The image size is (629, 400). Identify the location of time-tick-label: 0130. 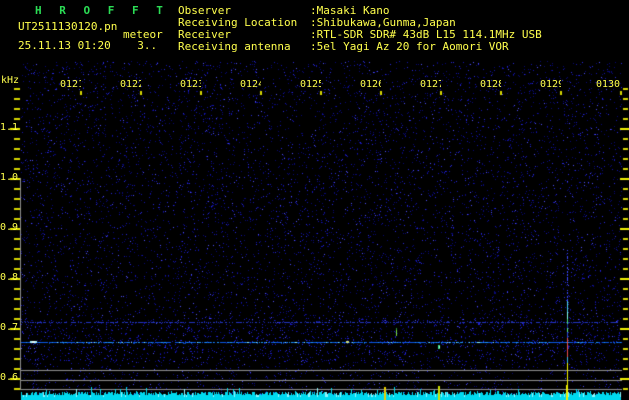
(608, 84).